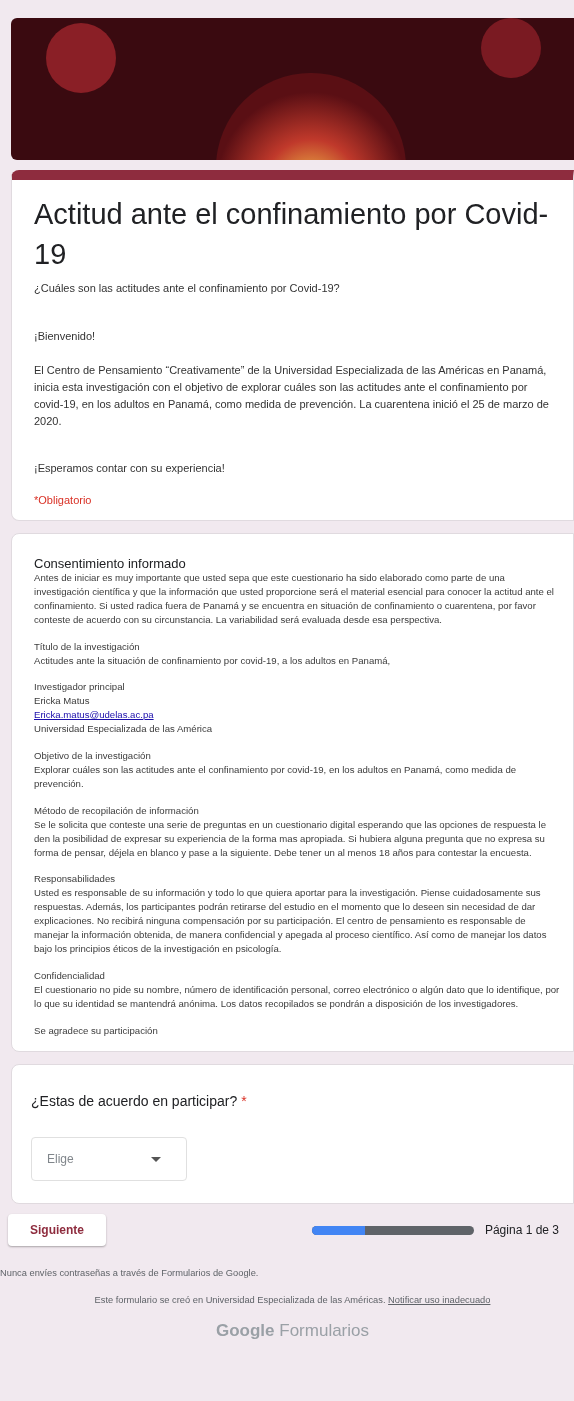 This screenshot has height=1401, width=574. What do you see at coordinates (57, 1230) in the screenshot?
I see `next-button: Siguiente` at bounding box center [57, 1230].